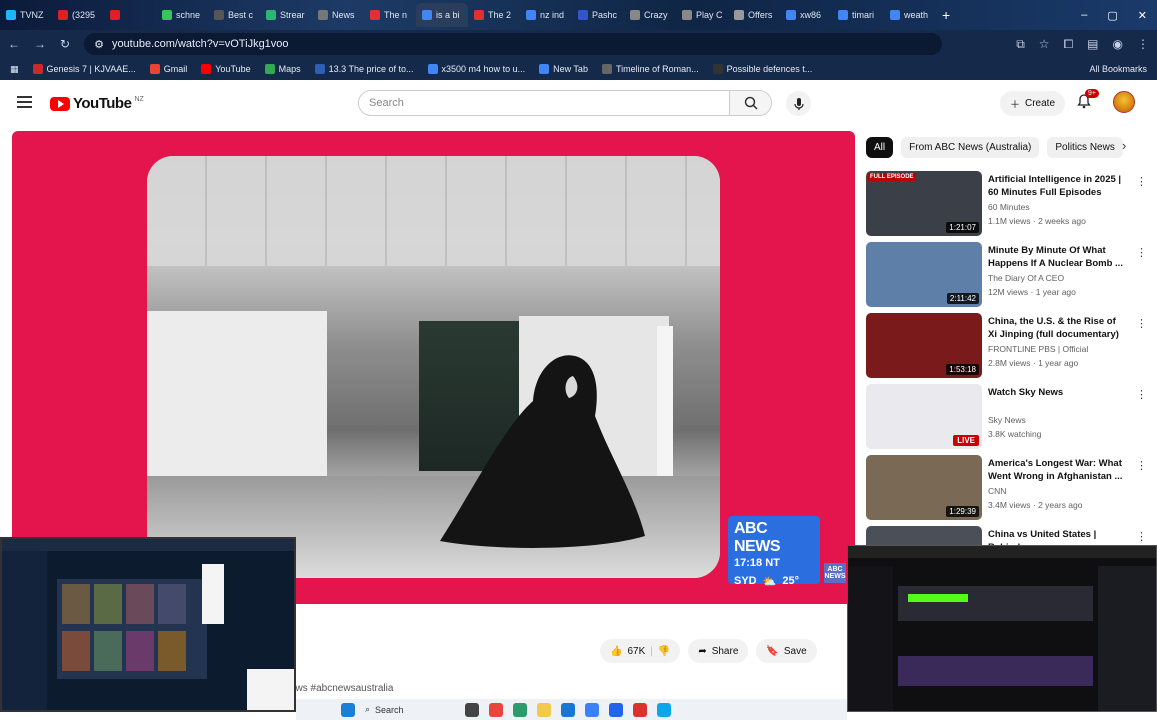 The height and width of the screenshot is (720, 1157). I want to click on new-tab-icon: +, so click(946, 15).